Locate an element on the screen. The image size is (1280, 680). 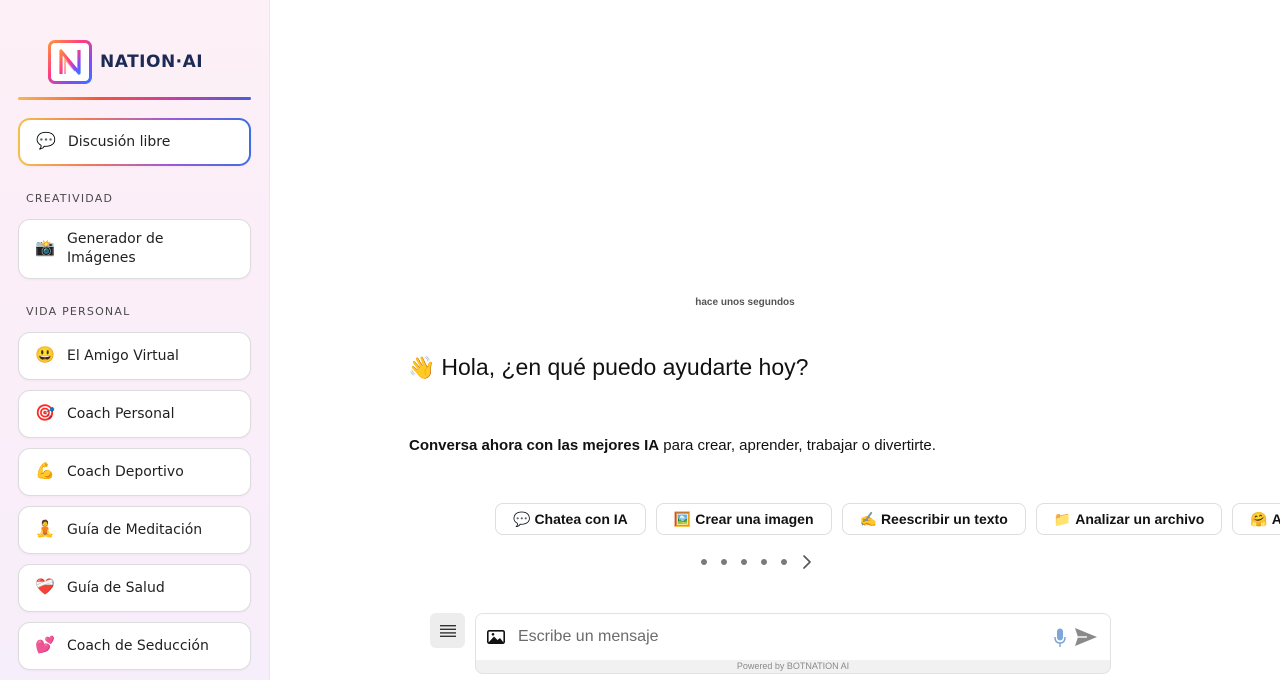
sidebar-item-label: Discusión libre is located at coordinates (119, 141).